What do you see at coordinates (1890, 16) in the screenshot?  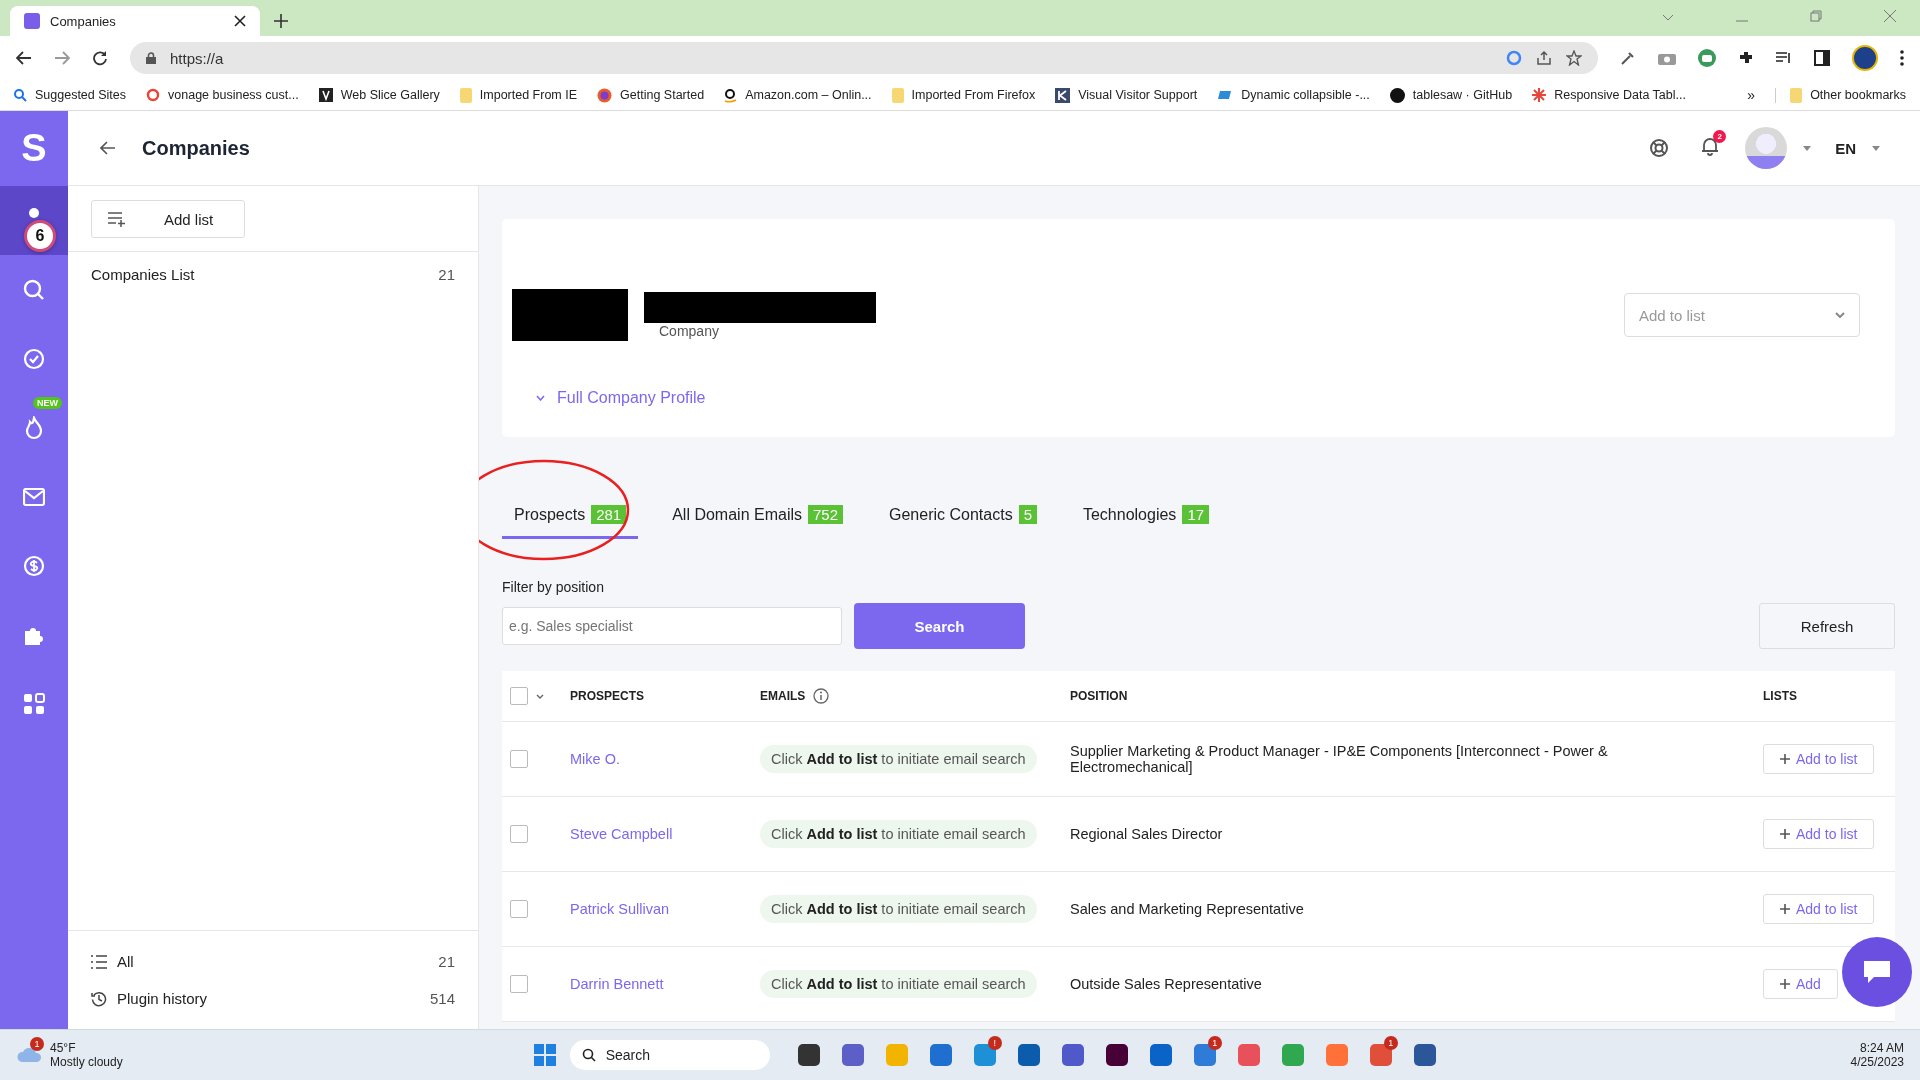 I see `close-window-icon` at bounding box center [1890, 16].